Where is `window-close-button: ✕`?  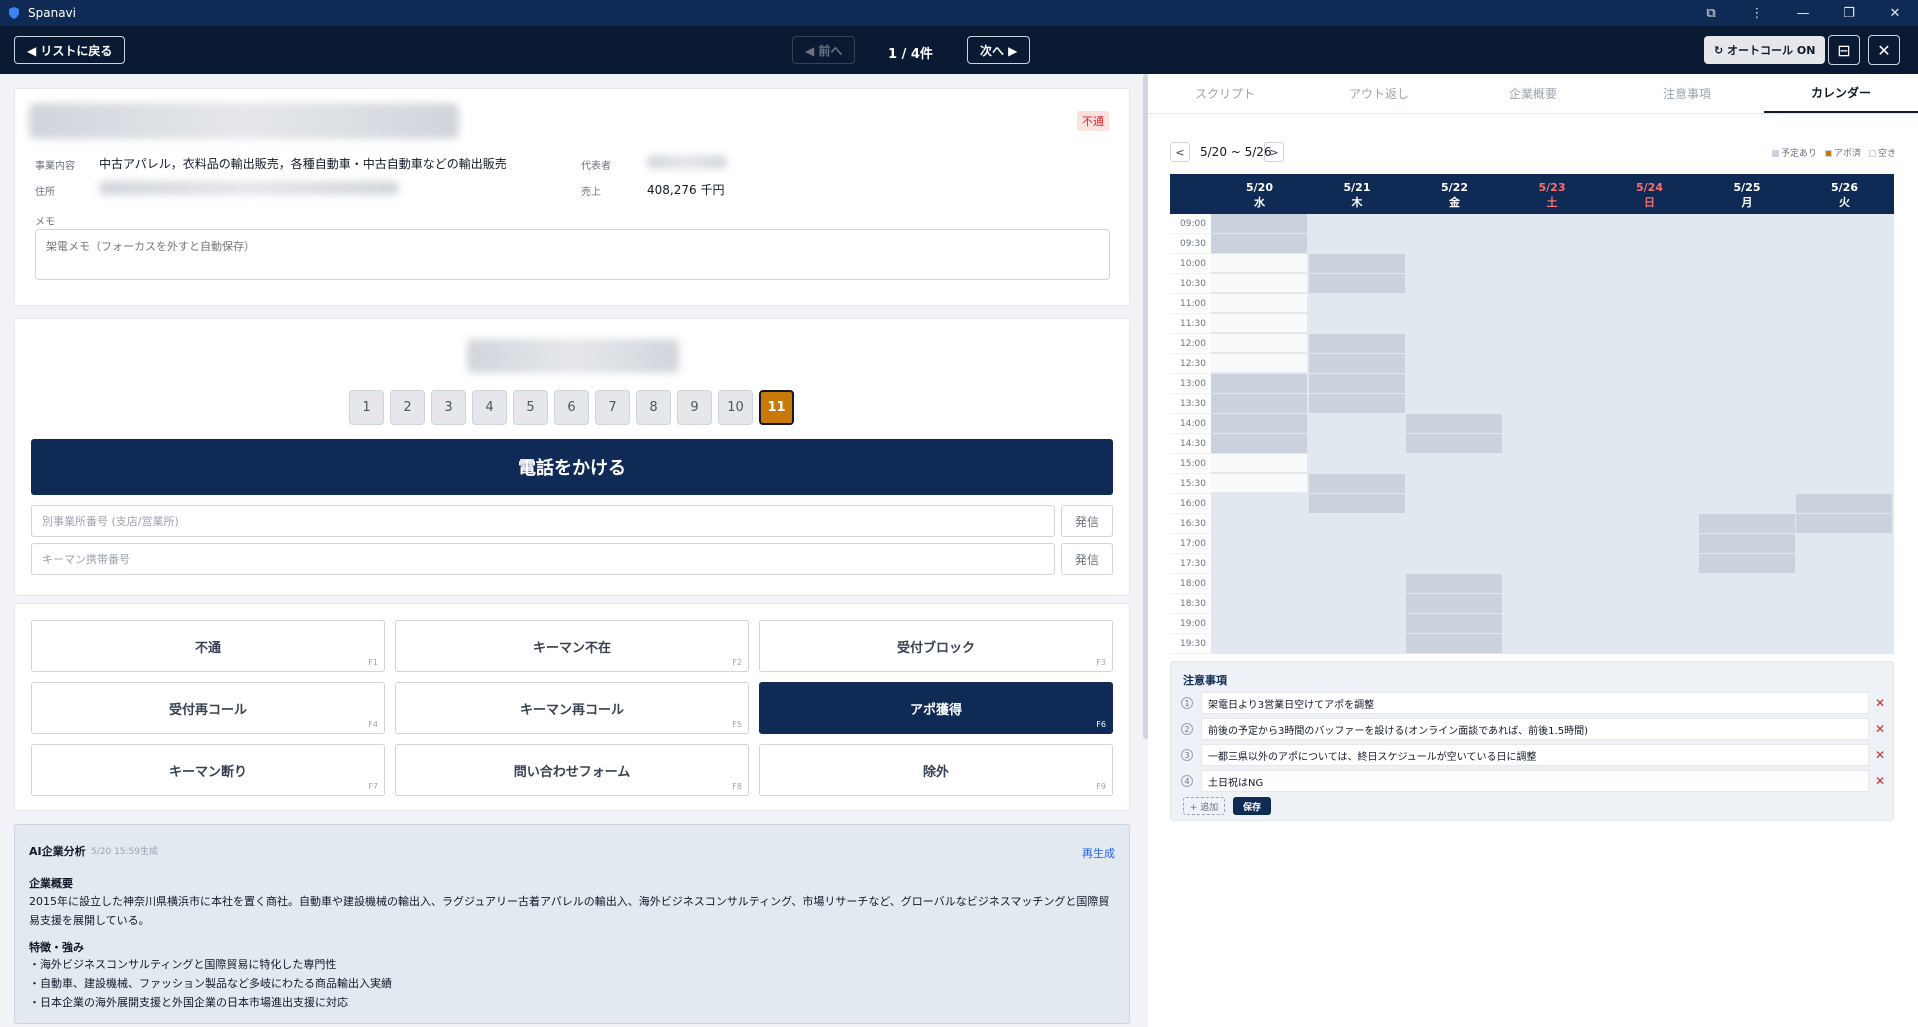 window-close-button: ✕ is located at coordinates (1895, 13).